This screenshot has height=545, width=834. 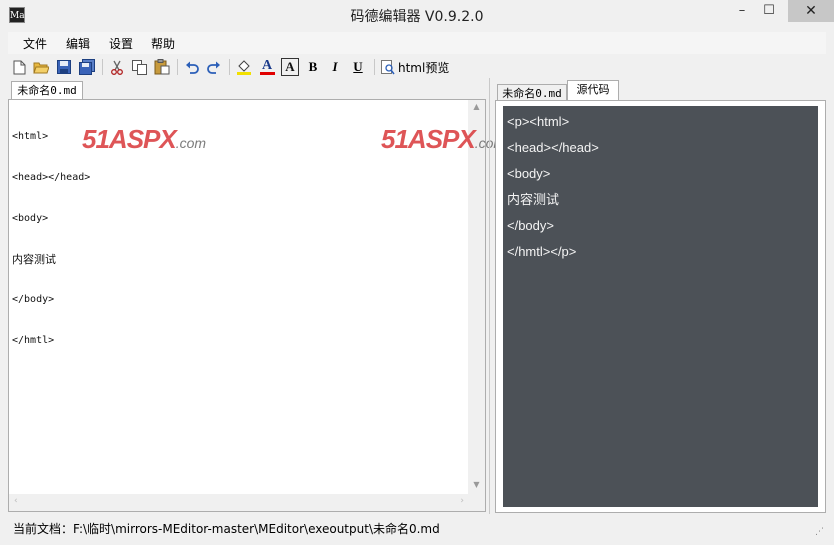 What do you see at coordinates (593, 90) in the screenshot?
I see `tab-source: 源代码` at bounding box center [593, 90].